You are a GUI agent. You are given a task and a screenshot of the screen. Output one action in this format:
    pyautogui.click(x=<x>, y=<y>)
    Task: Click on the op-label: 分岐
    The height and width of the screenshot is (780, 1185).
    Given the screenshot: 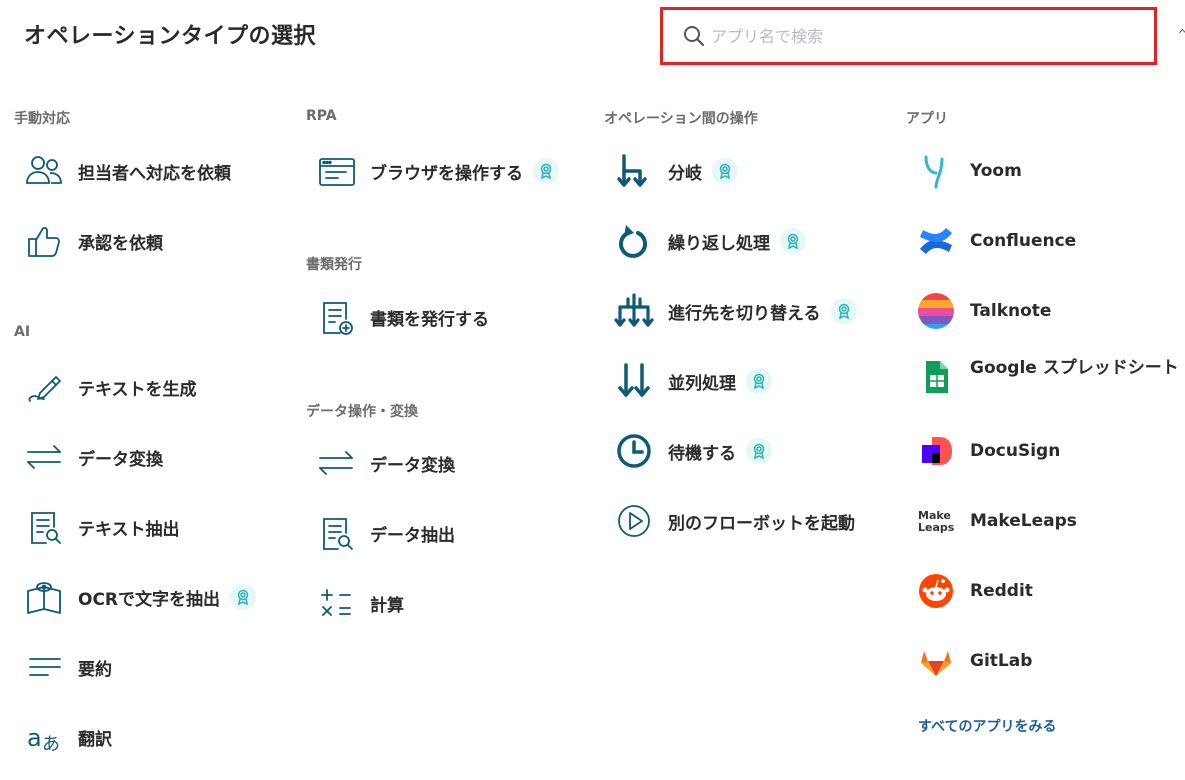 What is the action you would take?
    pyautogui.click(x=685, y=173)
    